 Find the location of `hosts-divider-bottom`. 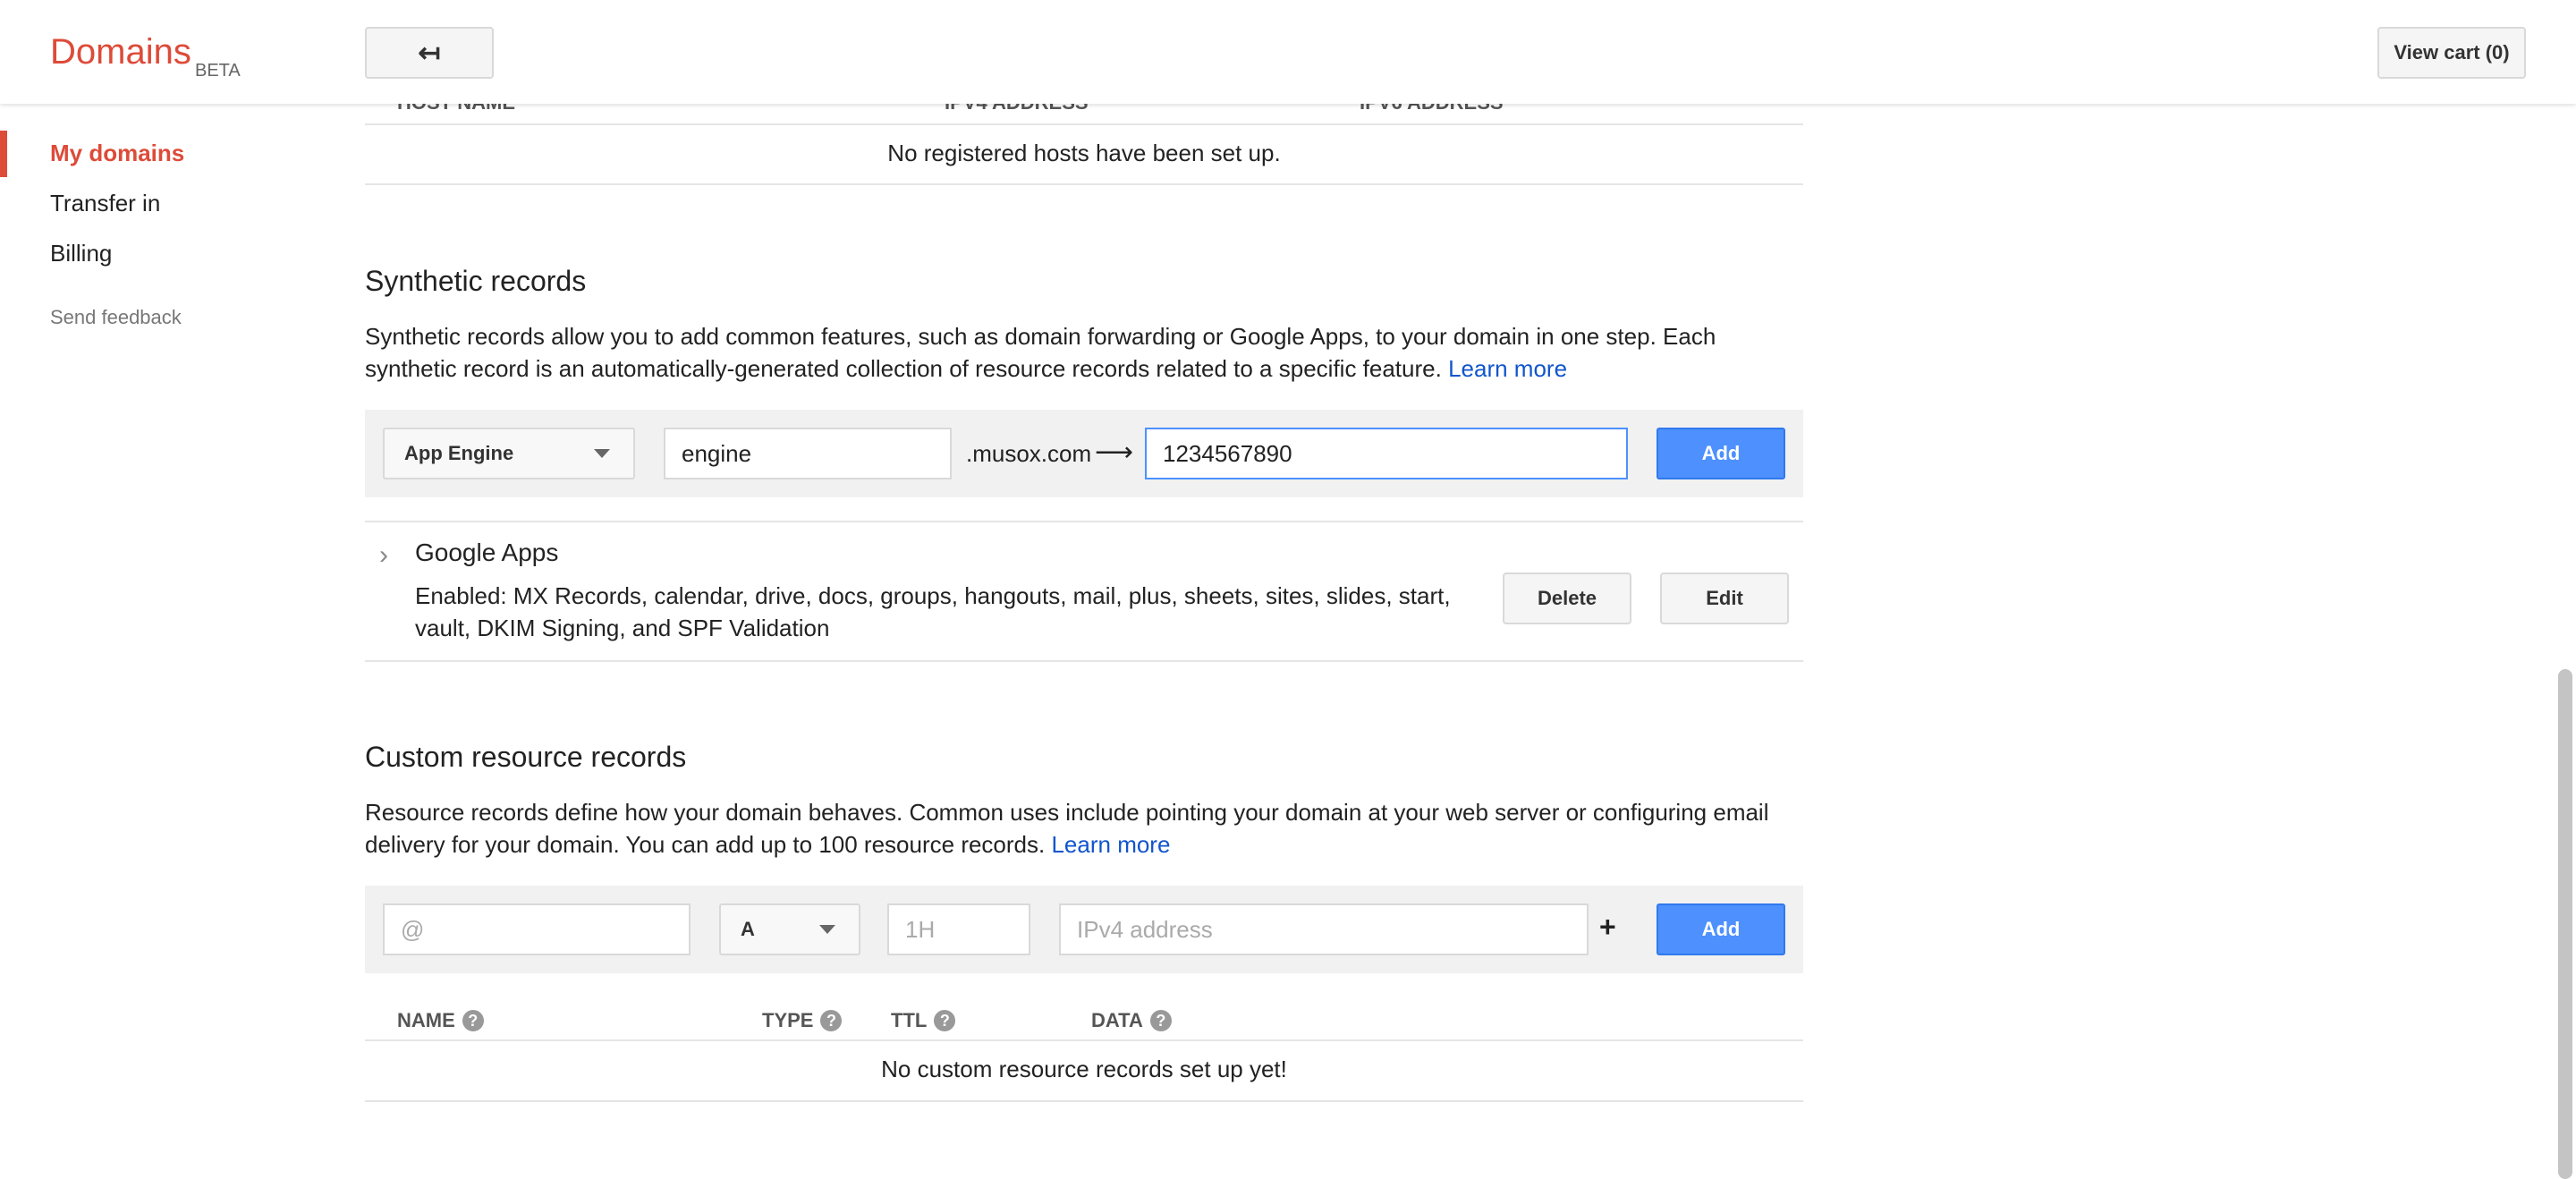

hosts-divider-bottom is located at coordinates (1084, 184).